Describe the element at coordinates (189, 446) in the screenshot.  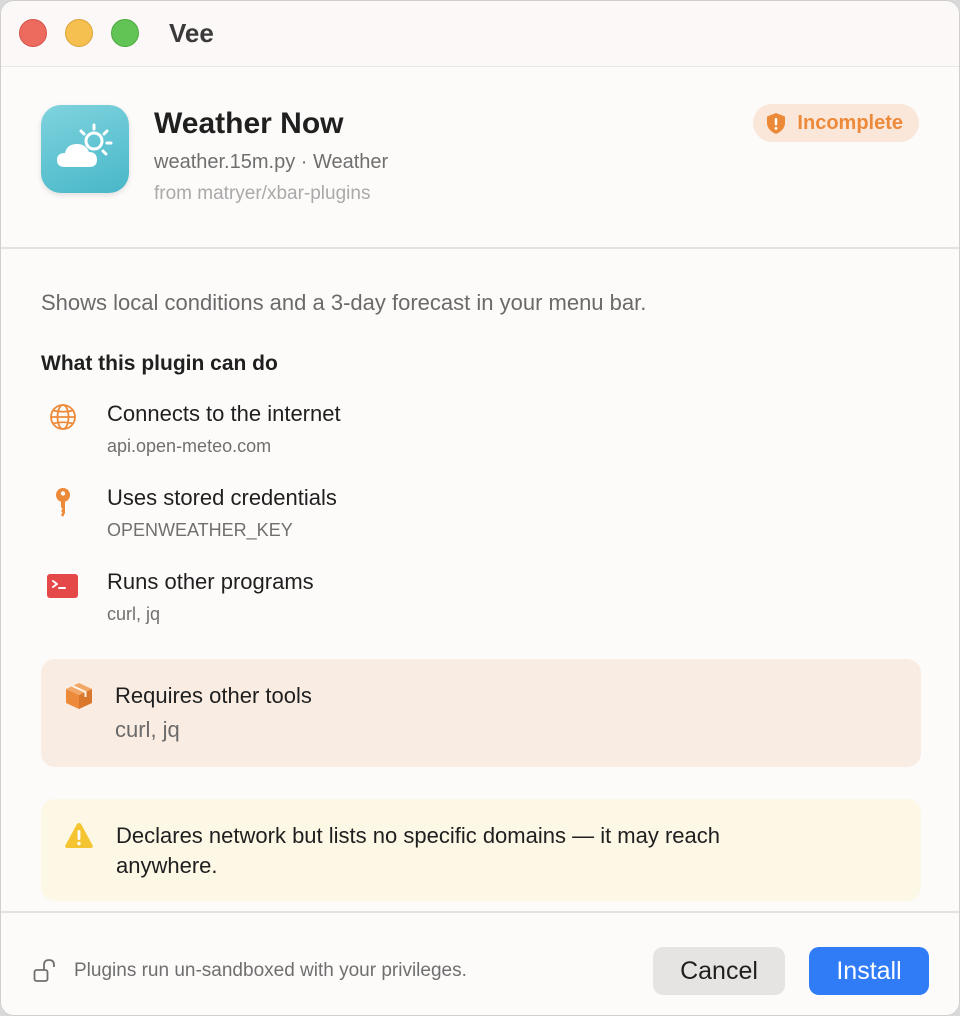
I see `capability-detail: api.open-meteo.com` at that location.